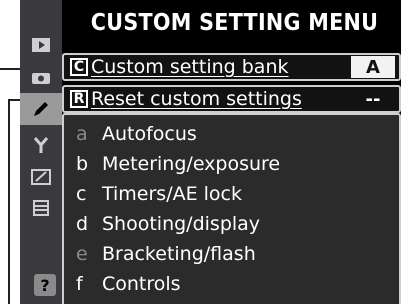  What do you see at coordinates (231, 283) in the screenshot?
I see `list-item-controls: f Controls` at bounding box center [231, 283].